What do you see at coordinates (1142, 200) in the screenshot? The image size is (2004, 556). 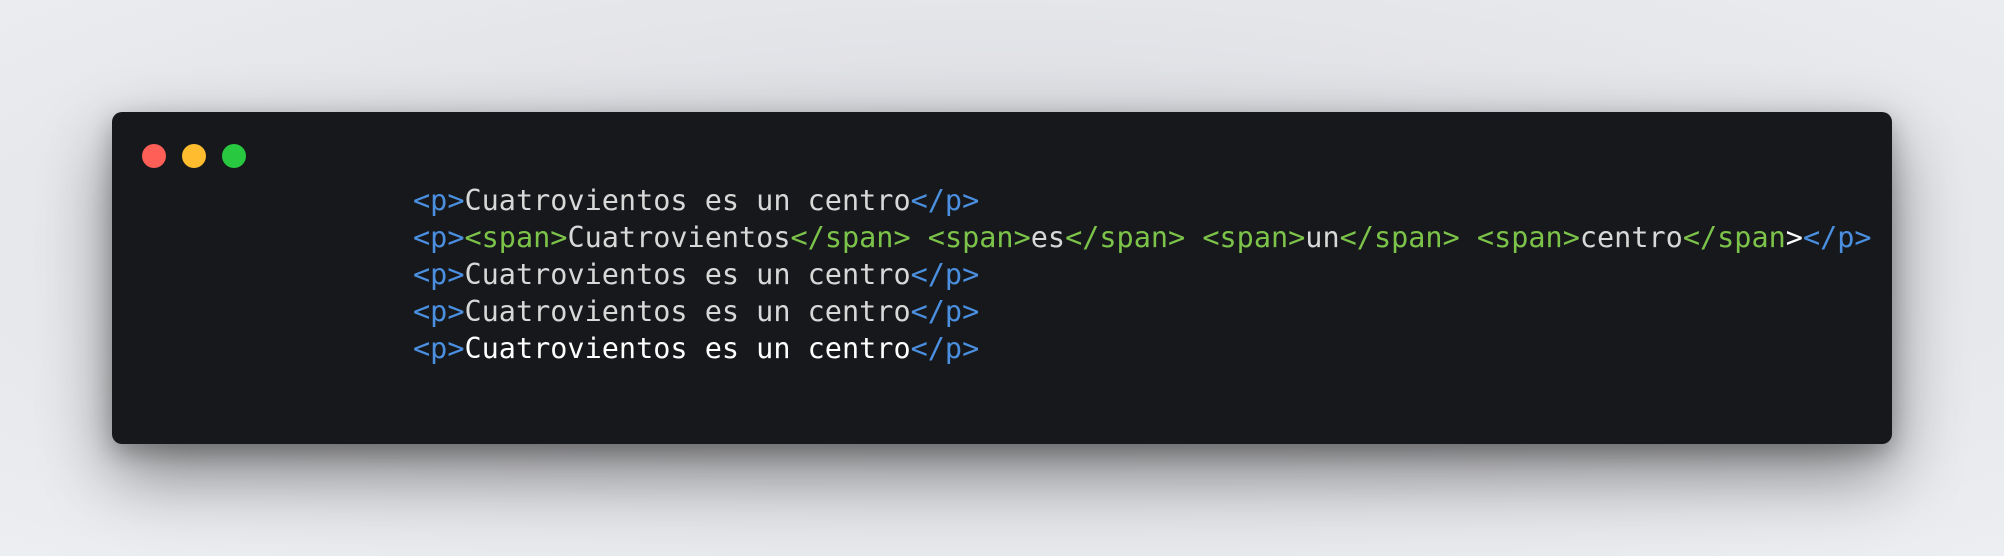 I see `code-line-1: <p>Cuatrovientos es un centro</p>` at bounding box center [1142, 200].